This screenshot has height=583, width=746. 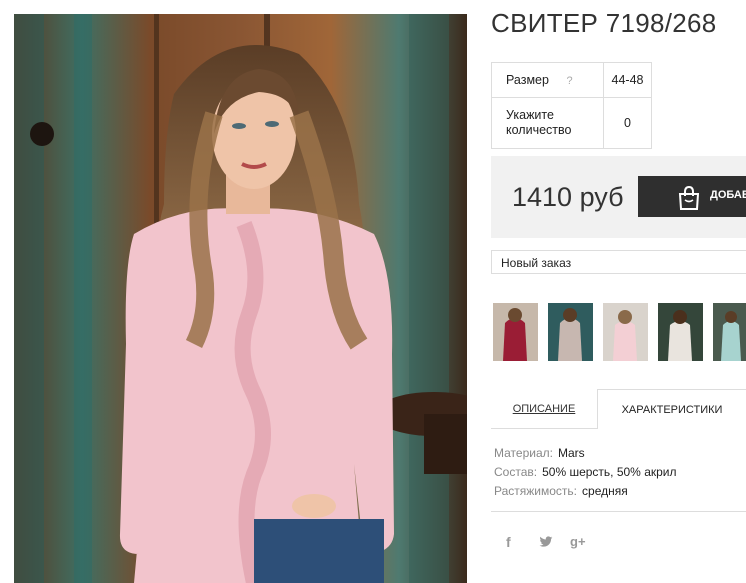 What do you see at coordinates (516, 472) in the screenshot?
I see `spec-composition-key: Состав:` at bounding box center [516, 472].